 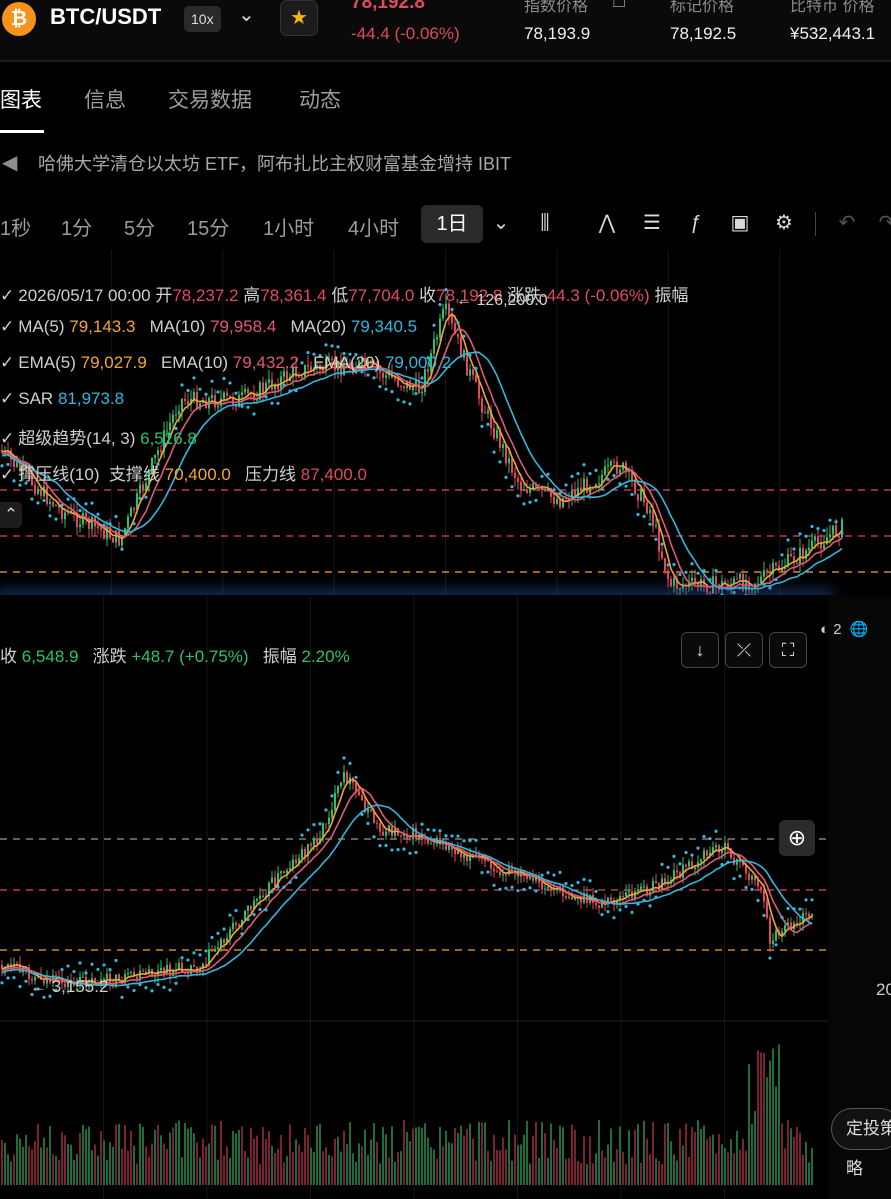 I want to click on tab-trading-data: 交易数据, so click(x=210, y=99).